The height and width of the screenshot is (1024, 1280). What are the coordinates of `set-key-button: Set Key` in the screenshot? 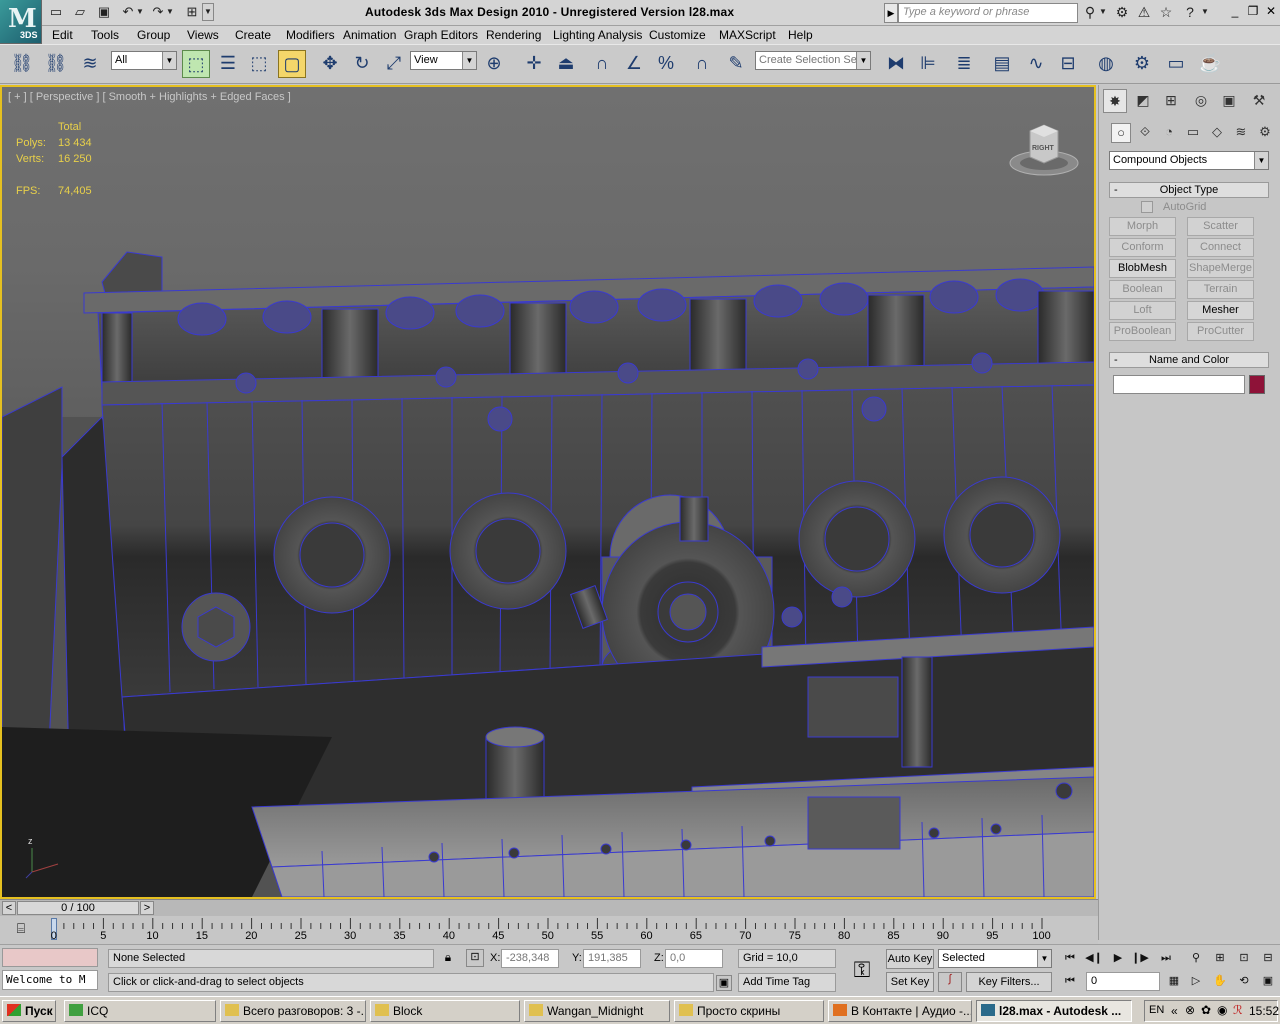 It's located at (910, 982).